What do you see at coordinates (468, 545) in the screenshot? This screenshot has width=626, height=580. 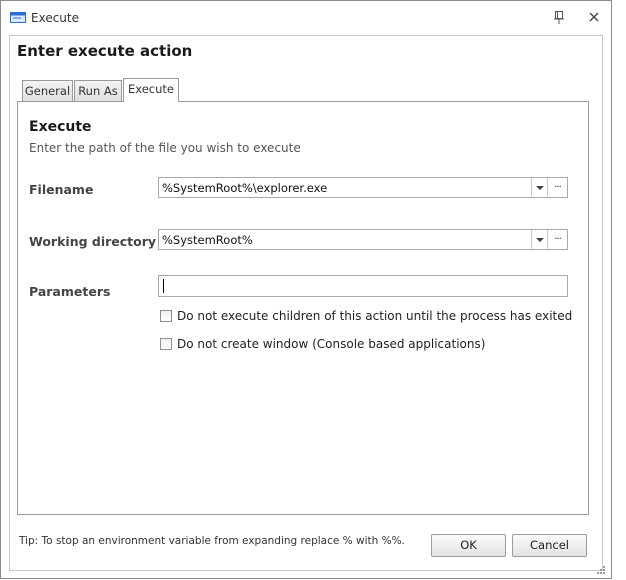 I see `ok-button: OK` at bounding box center [468, 545].